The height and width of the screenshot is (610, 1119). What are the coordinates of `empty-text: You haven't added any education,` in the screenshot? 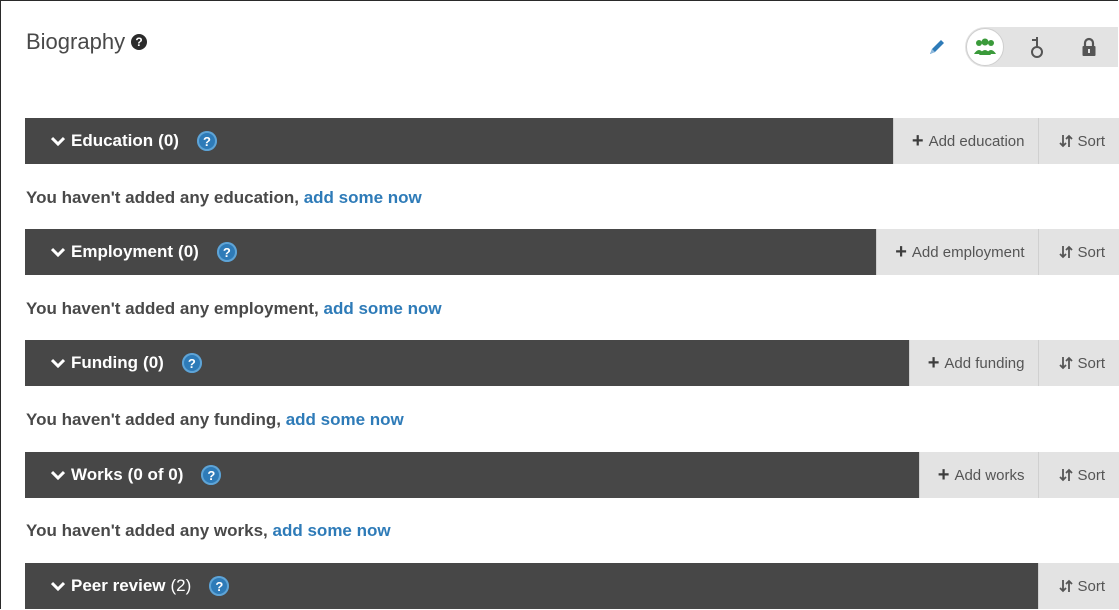 It's located at (162, 197).